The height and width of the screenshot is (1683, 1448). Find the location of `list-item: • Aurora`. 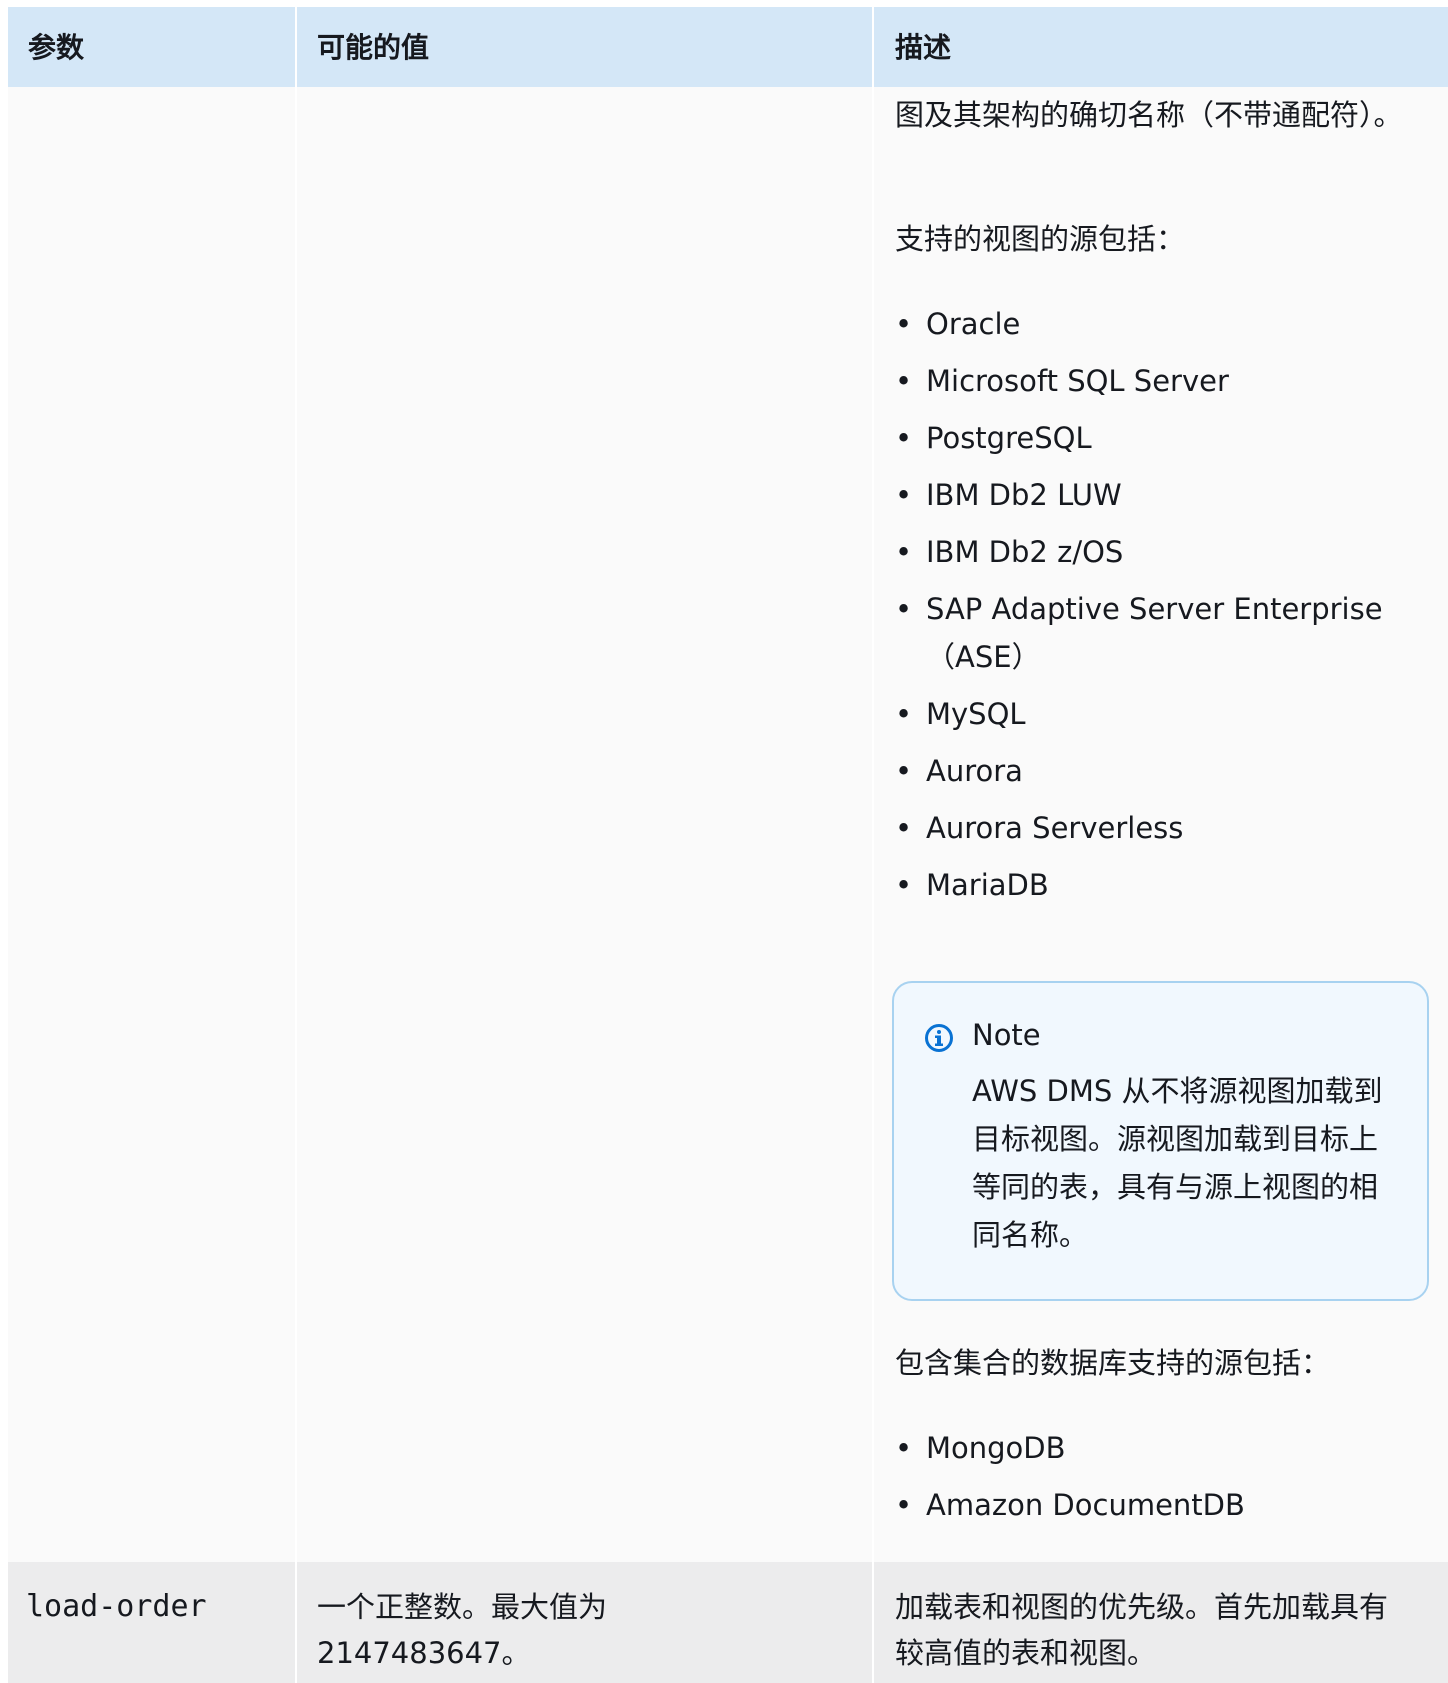

list-item: • Aurora is located at coordinates (1145, 771).